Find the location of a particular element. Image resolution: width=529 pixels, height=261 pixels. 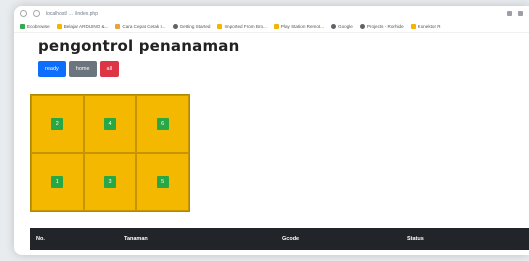

column-header-no: No. is located at coordinates (40, 239).